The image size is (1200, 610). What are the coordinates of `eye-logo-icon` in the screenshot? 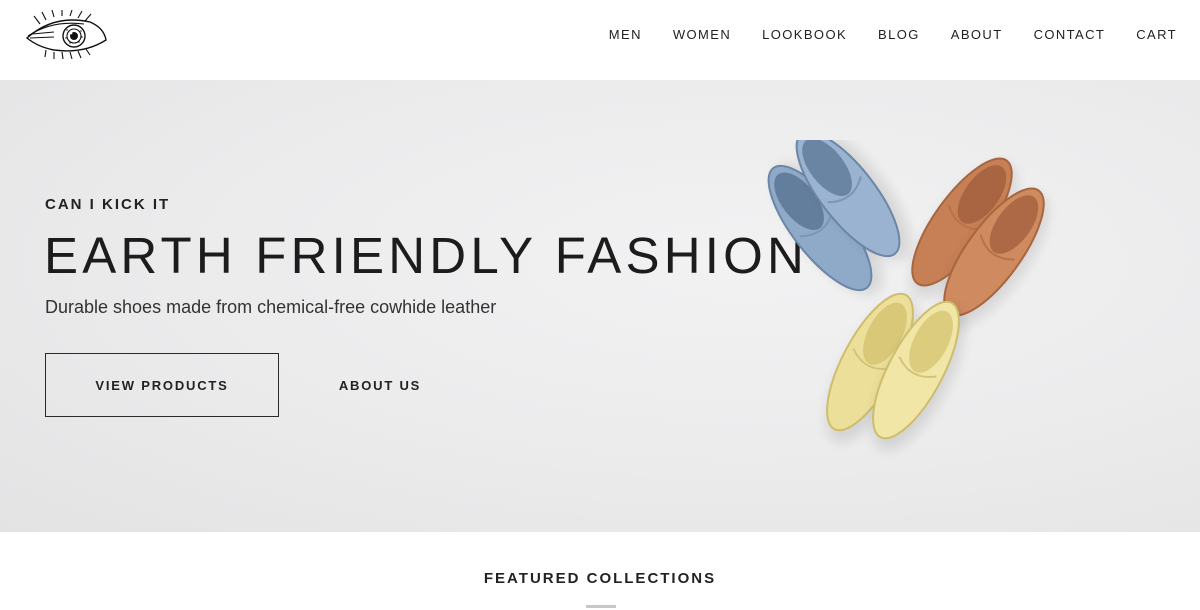 It's located at (67, 36).